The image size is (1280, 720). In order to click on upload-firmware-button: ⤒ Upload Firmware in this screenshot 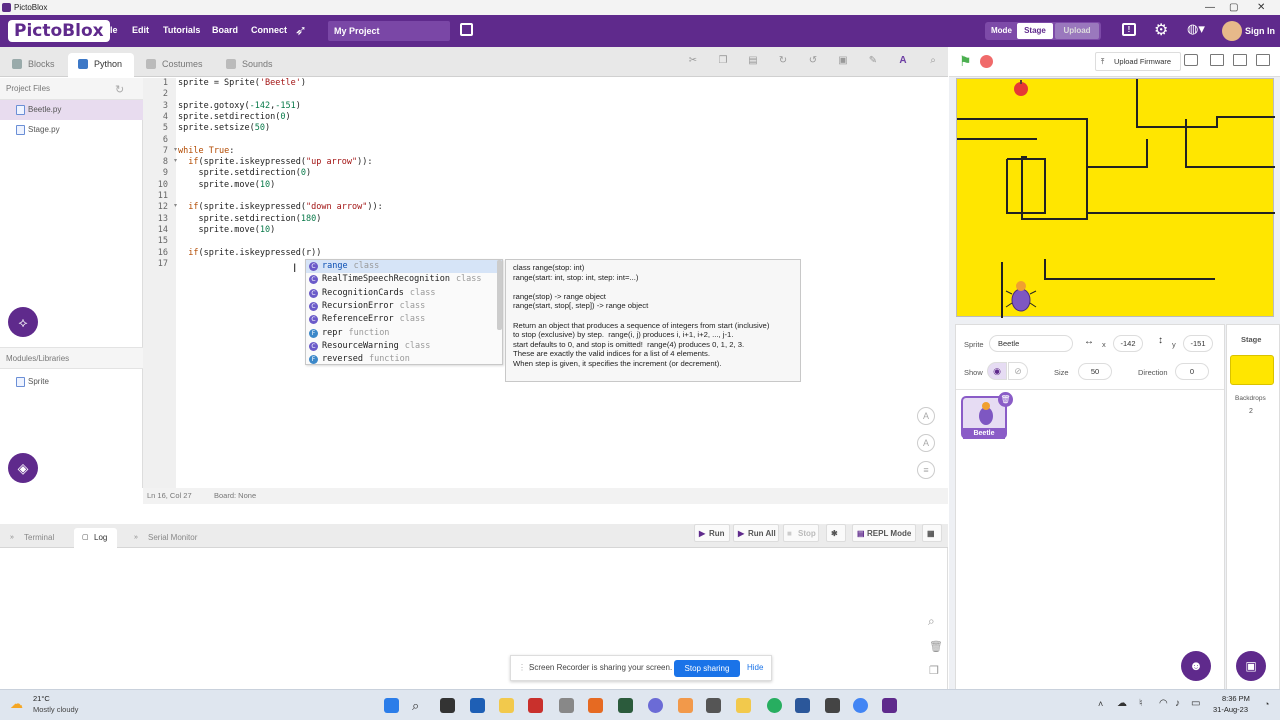, I will do `click(1138, 61)`.